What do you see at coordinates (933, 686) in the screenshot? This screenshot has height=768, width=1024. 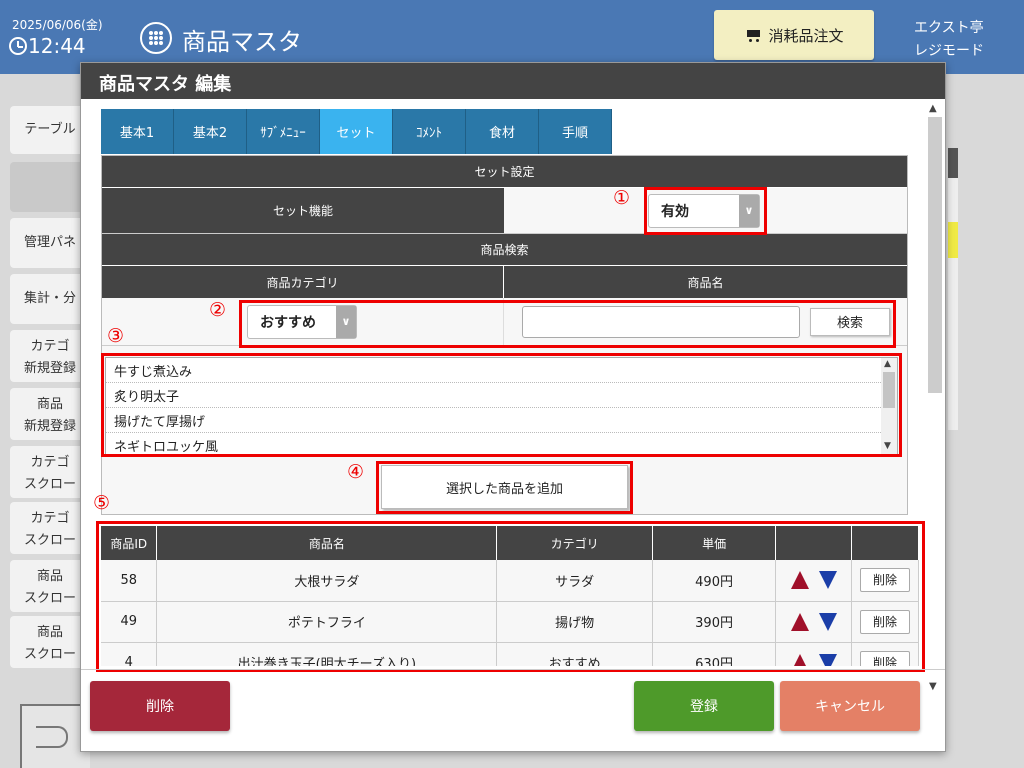 I see `scroll-down-icon: ▼` at bounding box center [933, 686].